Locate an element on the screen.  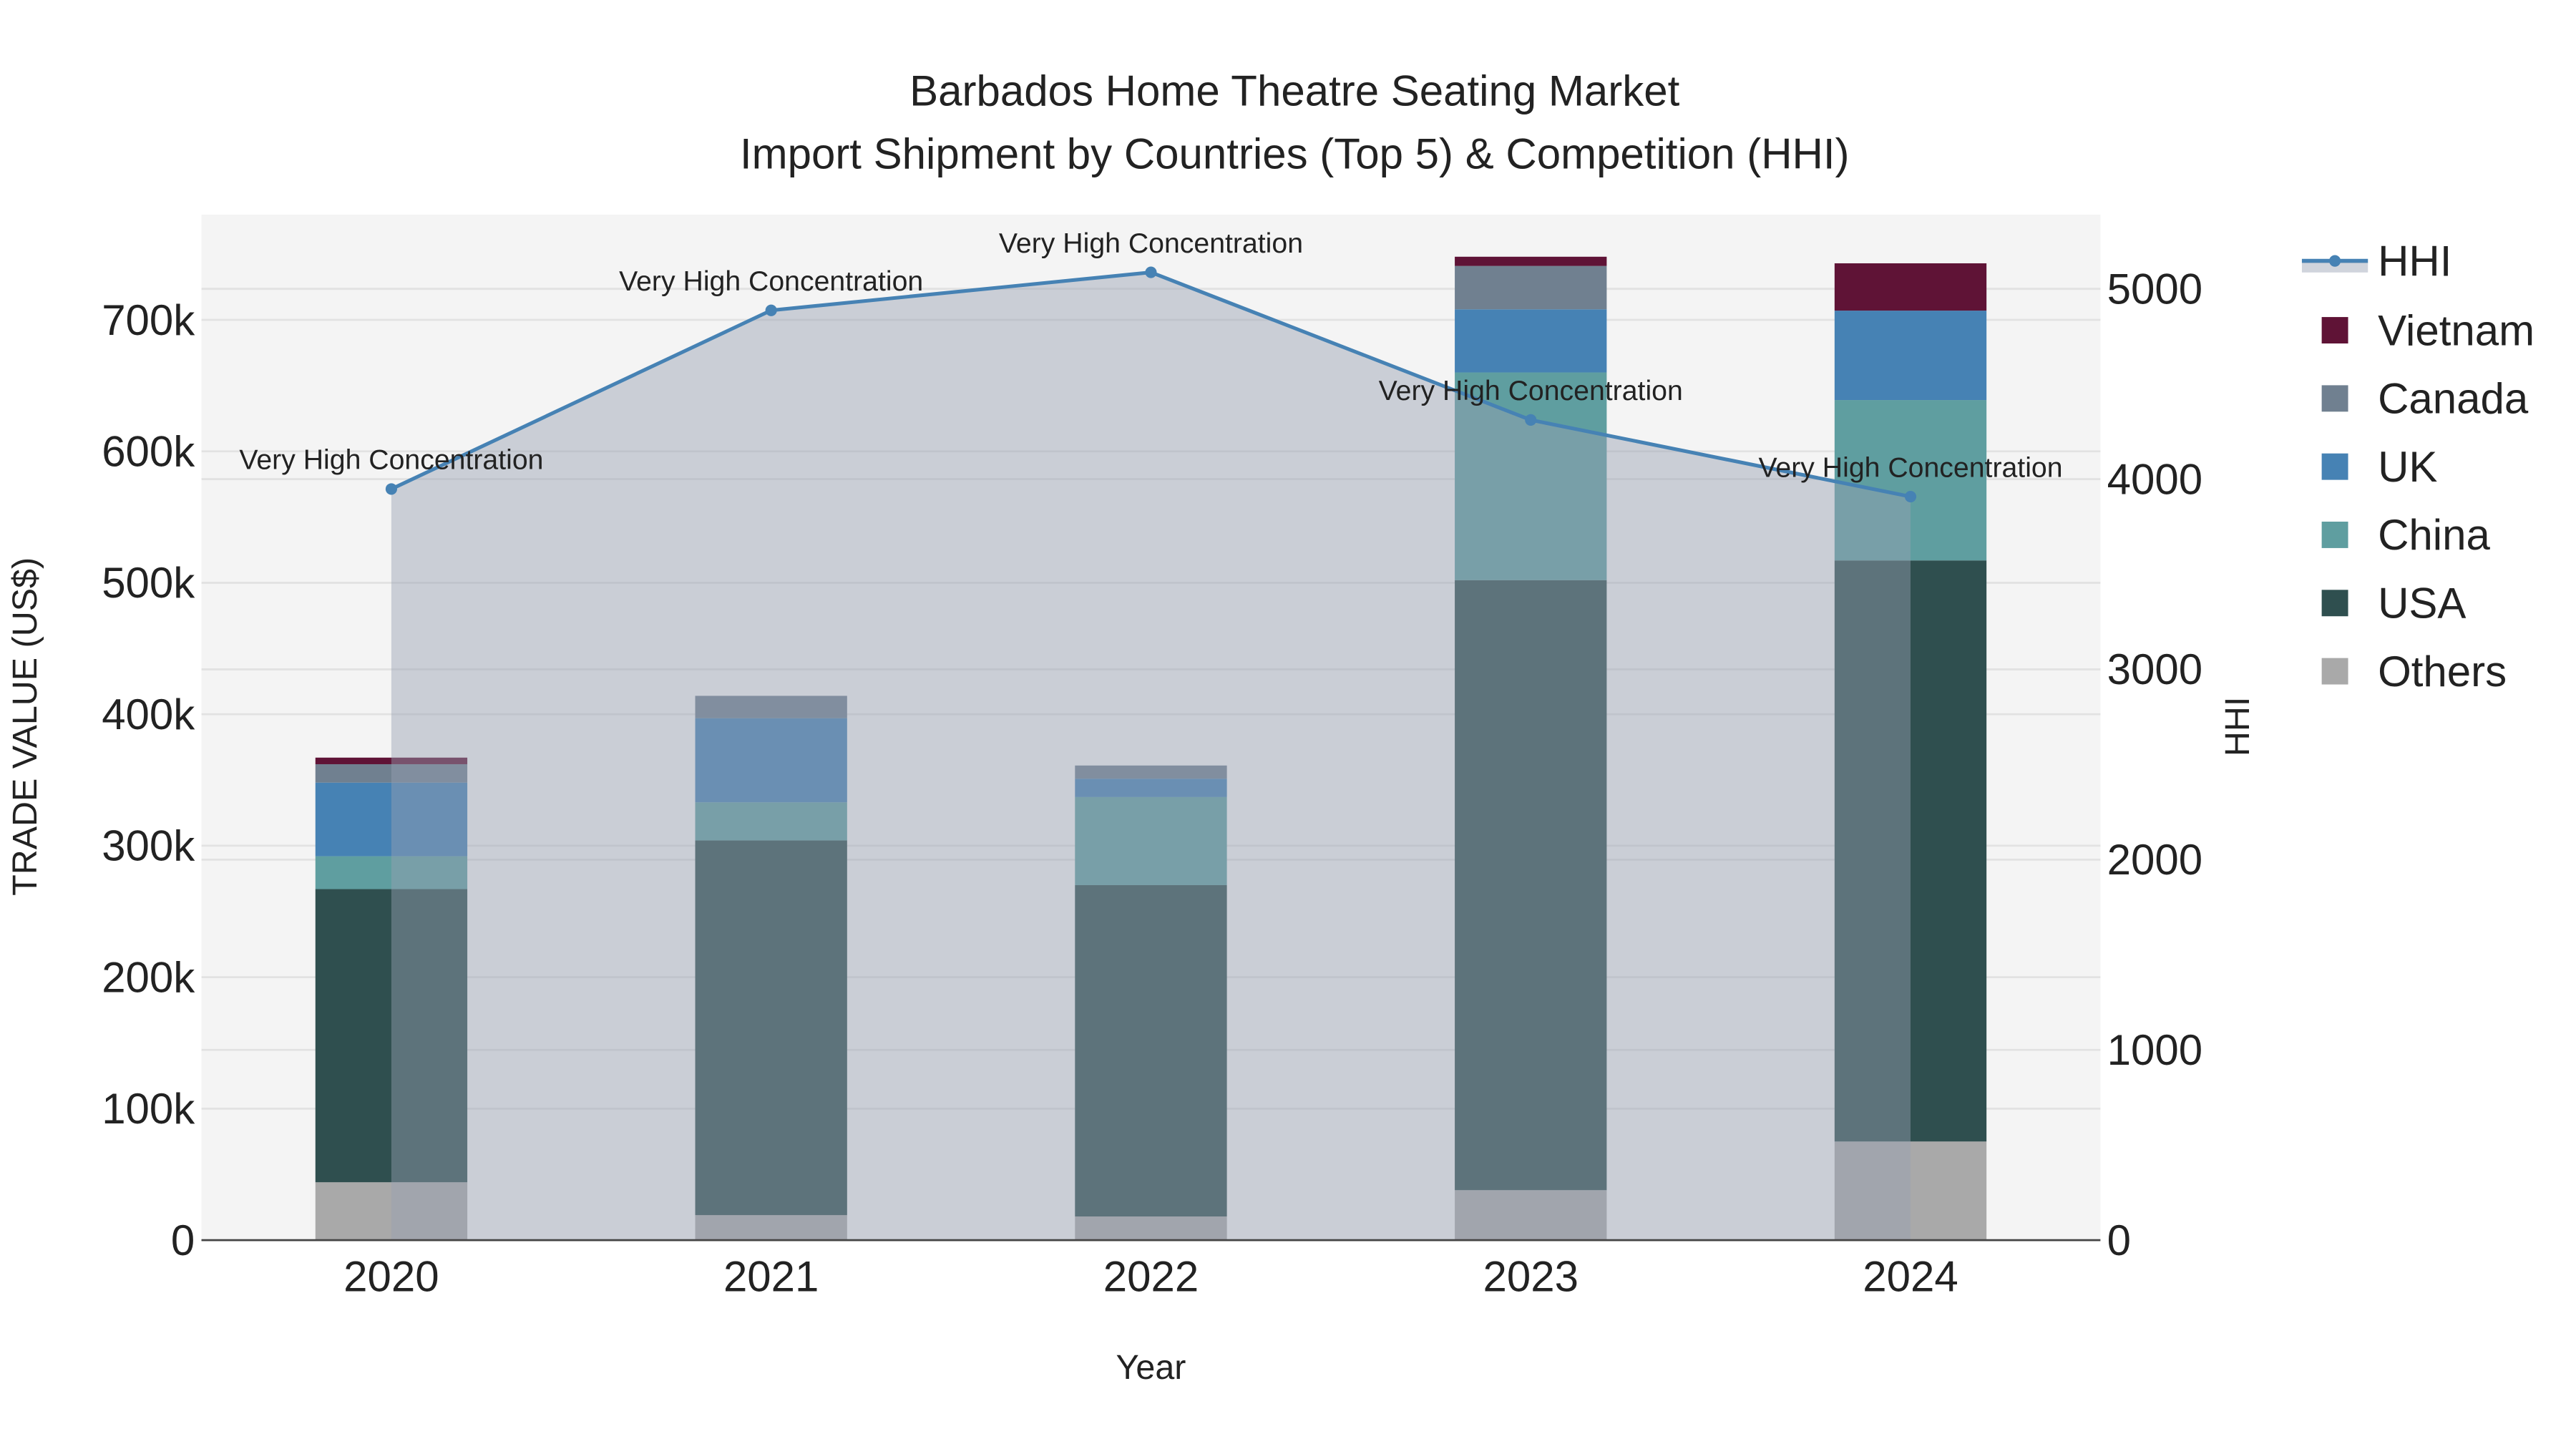
y-tick-label: 700k is located at coordinates (148, 320).